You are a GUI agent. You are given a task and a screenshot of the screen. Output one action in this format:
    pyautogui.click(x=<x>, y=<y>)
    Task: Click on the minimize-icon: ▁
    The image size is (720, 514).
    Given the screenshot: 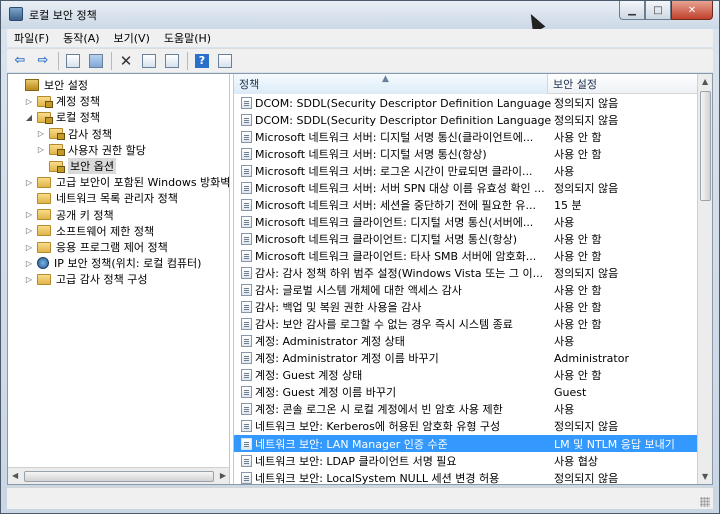 What is the action you would take?
    pyautogui.click(x=632, y=10)
    